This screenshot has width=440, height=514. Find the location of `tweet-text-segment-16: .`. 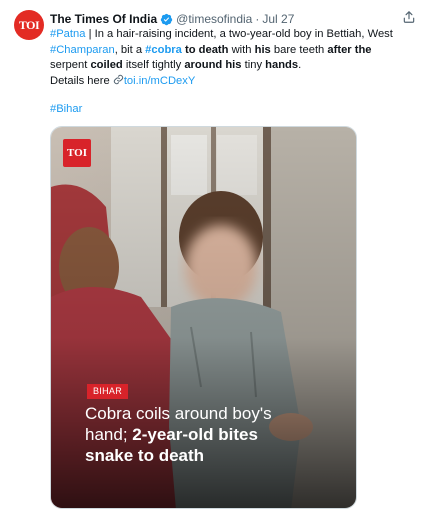

tweet-text-segment-16: . is located at coordinates (300, 65).